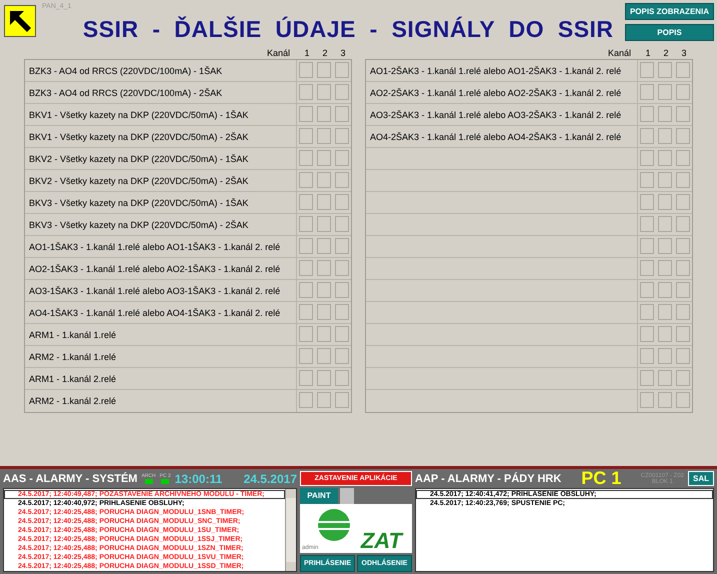 Image resolution: width=717 pixels, height=574 pixels. Describe the element at coordinates (161, 92) in the screenshot. I see `signal-label: BZK3 - AO4 od RRCS (220VDC/100mA) - 2ŠAK` at that location.